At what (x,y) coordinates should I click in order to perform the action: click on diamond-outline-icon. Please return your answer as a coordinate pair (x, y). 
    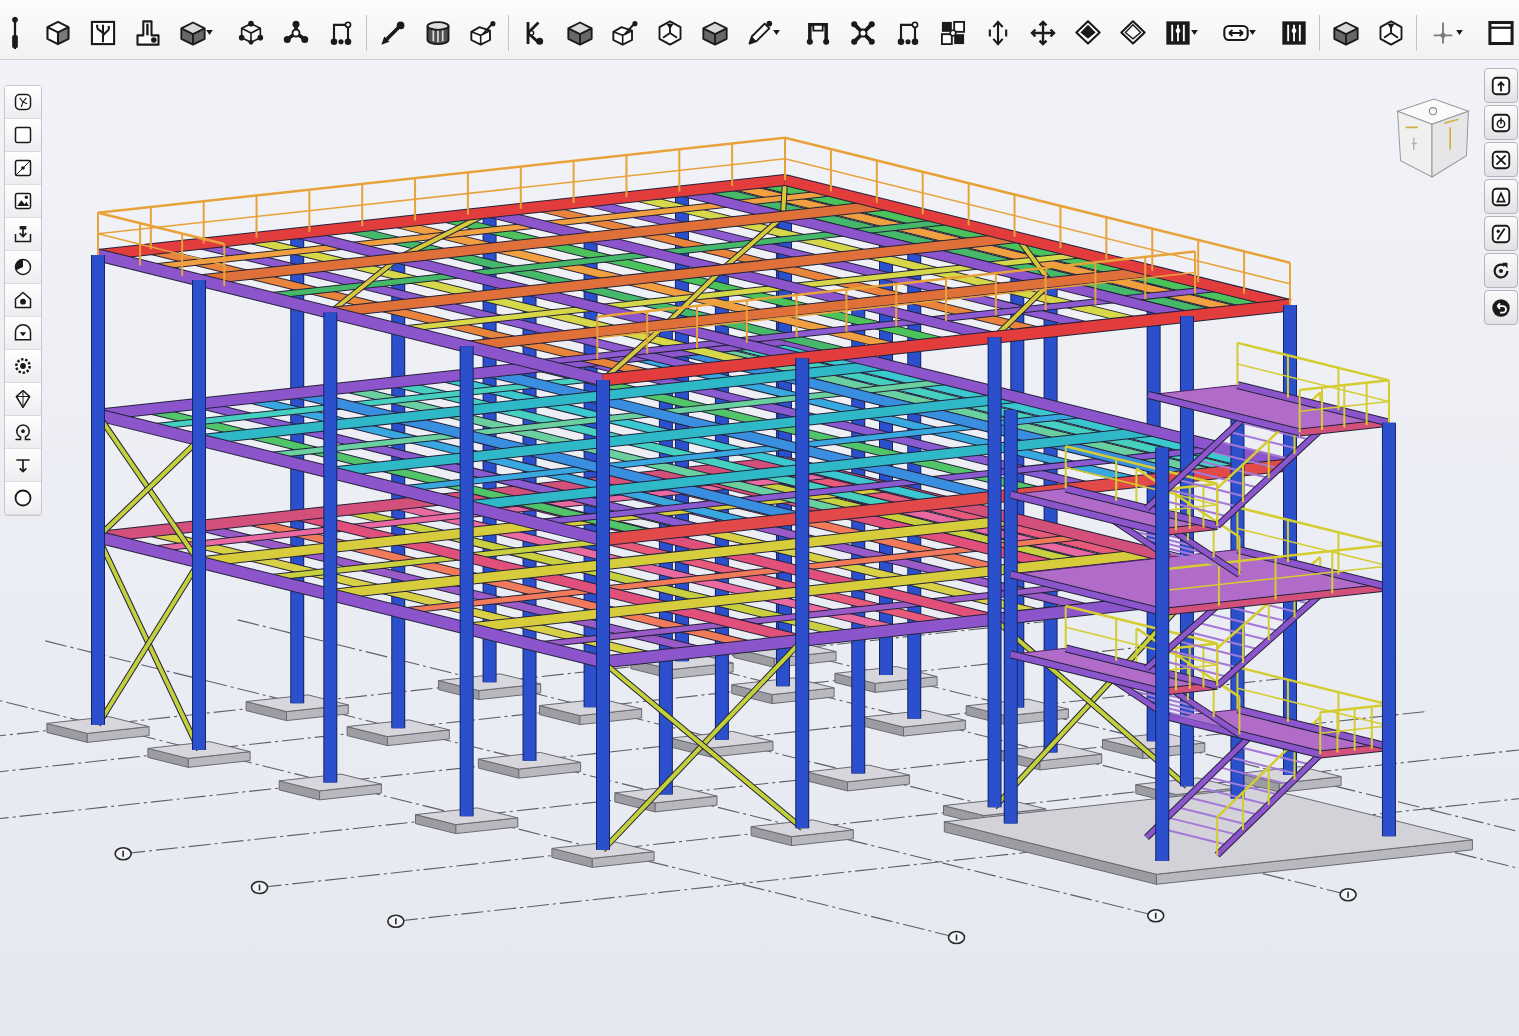
    Looking at the image, I should click on (1132, 32).